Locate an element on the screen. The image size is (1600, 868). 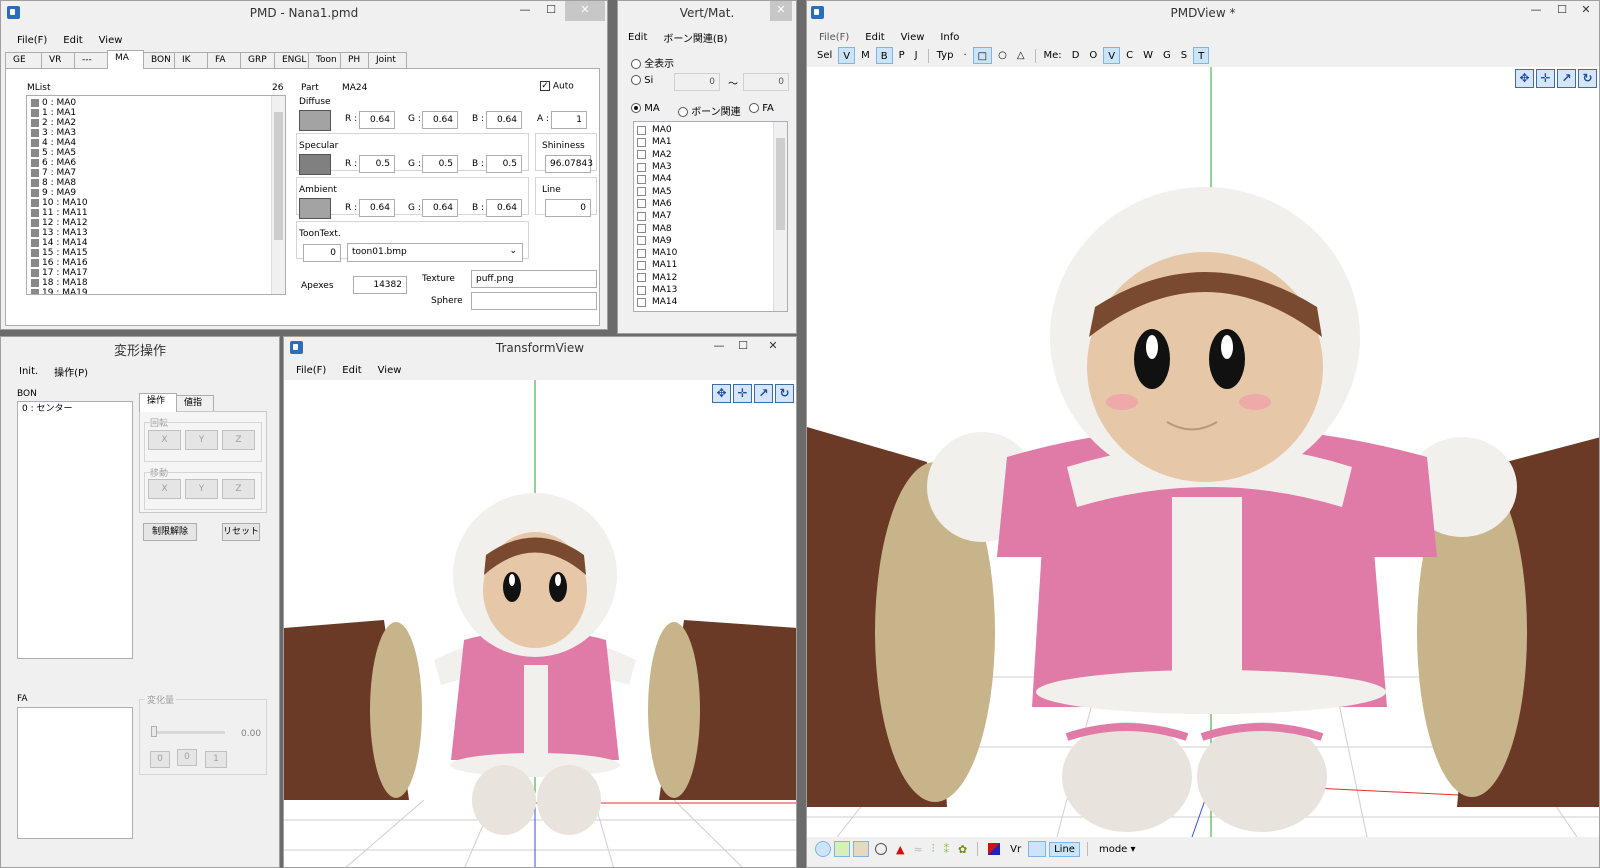
light-icon is located at coordinates (842, 849).